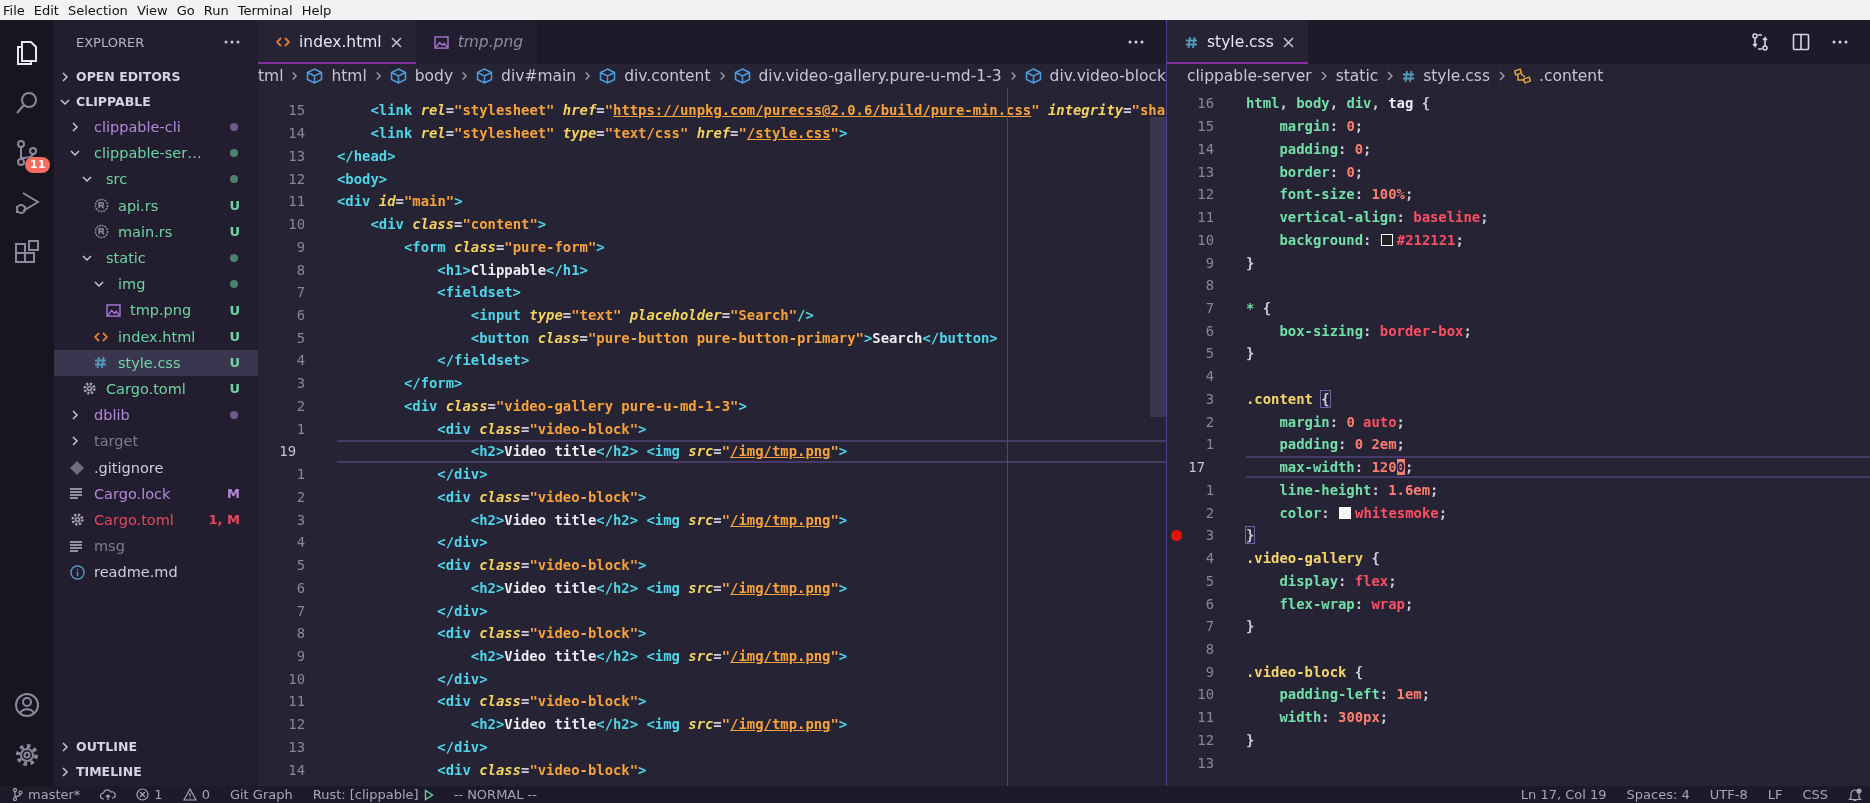 The width and height of the screenshot is (1870, 803). Describe the element at coordinates (318, 10) in the screenshot. I see `menu-item: Help` at that location.